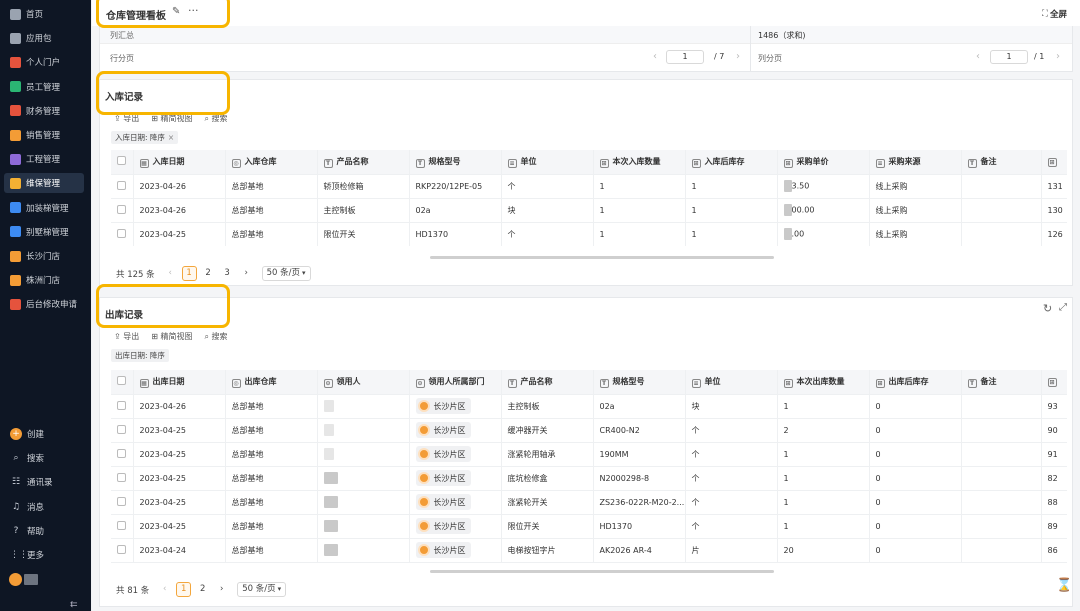 The width and height of the screenshot is (1080, 611). I want to click on sidebar-item: 销售管理, so click(44, 135).